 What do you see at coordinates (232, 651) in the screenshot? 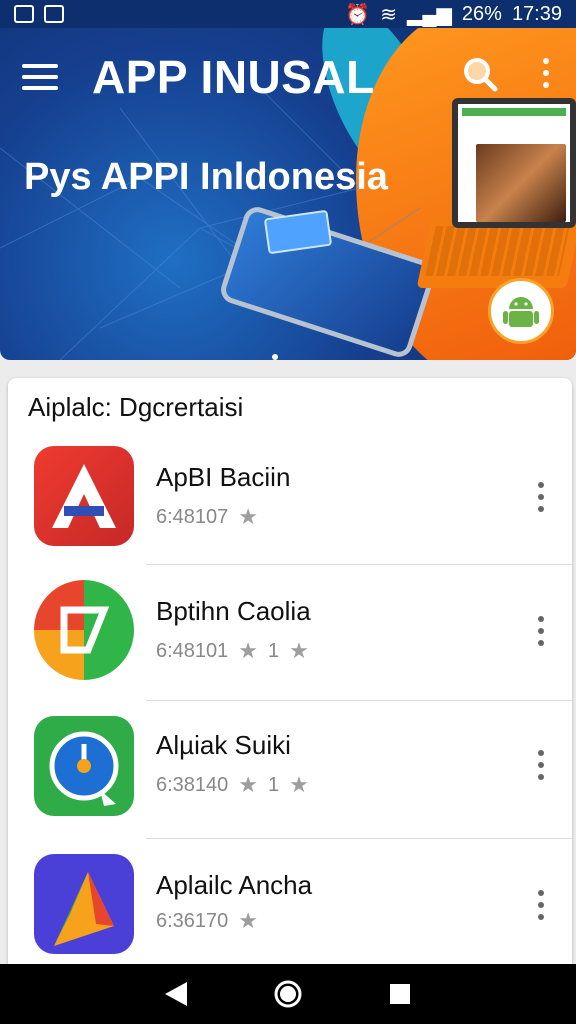
I see `app-meta: 6:48101 ★ 1 ★` at bounding box center [232, 651].